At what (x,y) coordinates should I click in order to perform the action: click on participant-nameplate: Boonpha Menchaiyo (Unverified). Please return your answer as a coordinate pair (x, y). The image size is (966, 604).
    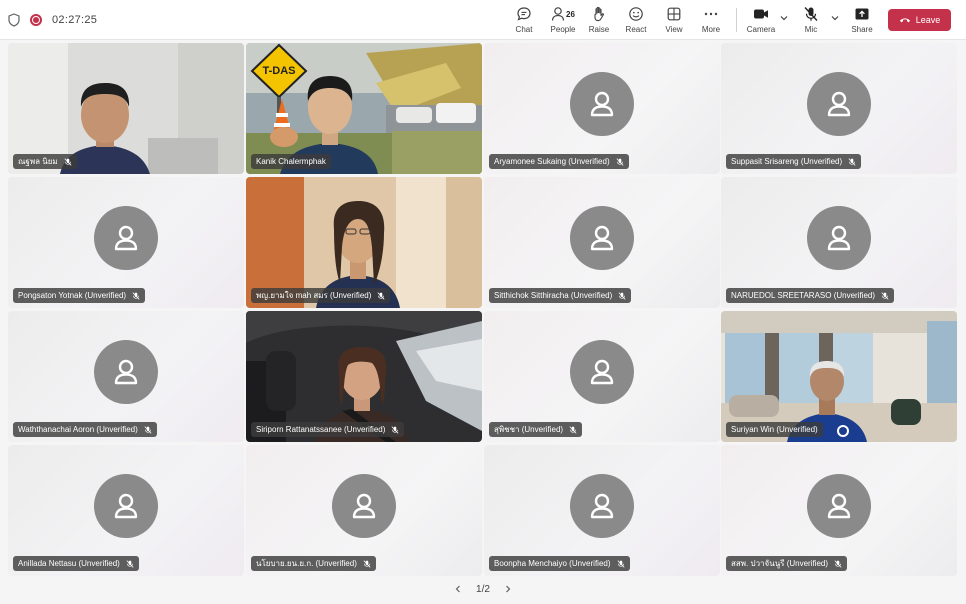
    Looking at the image, I should click on (559, 563).